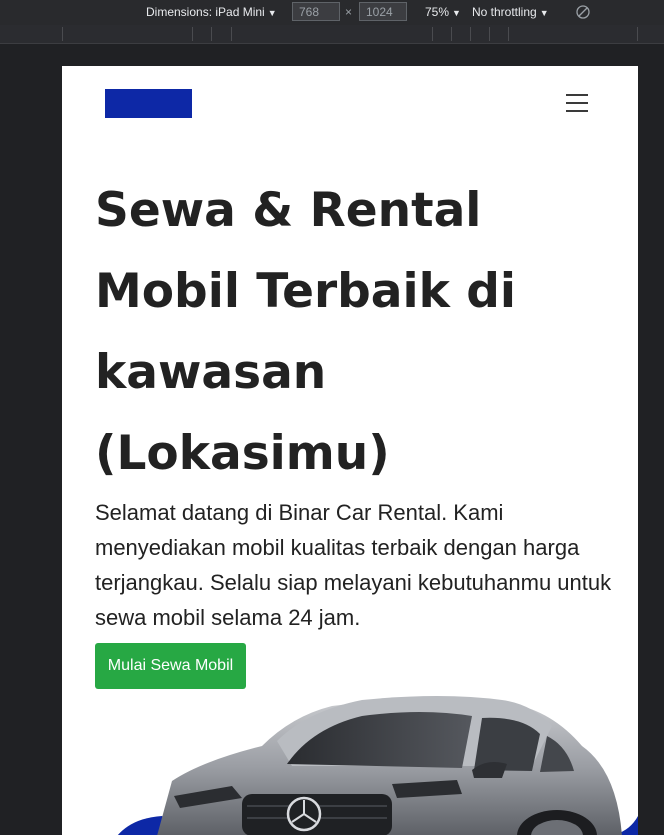  I want to click on device-dimensions-label: Dimensions: iPad Mini, so click(205, 12).